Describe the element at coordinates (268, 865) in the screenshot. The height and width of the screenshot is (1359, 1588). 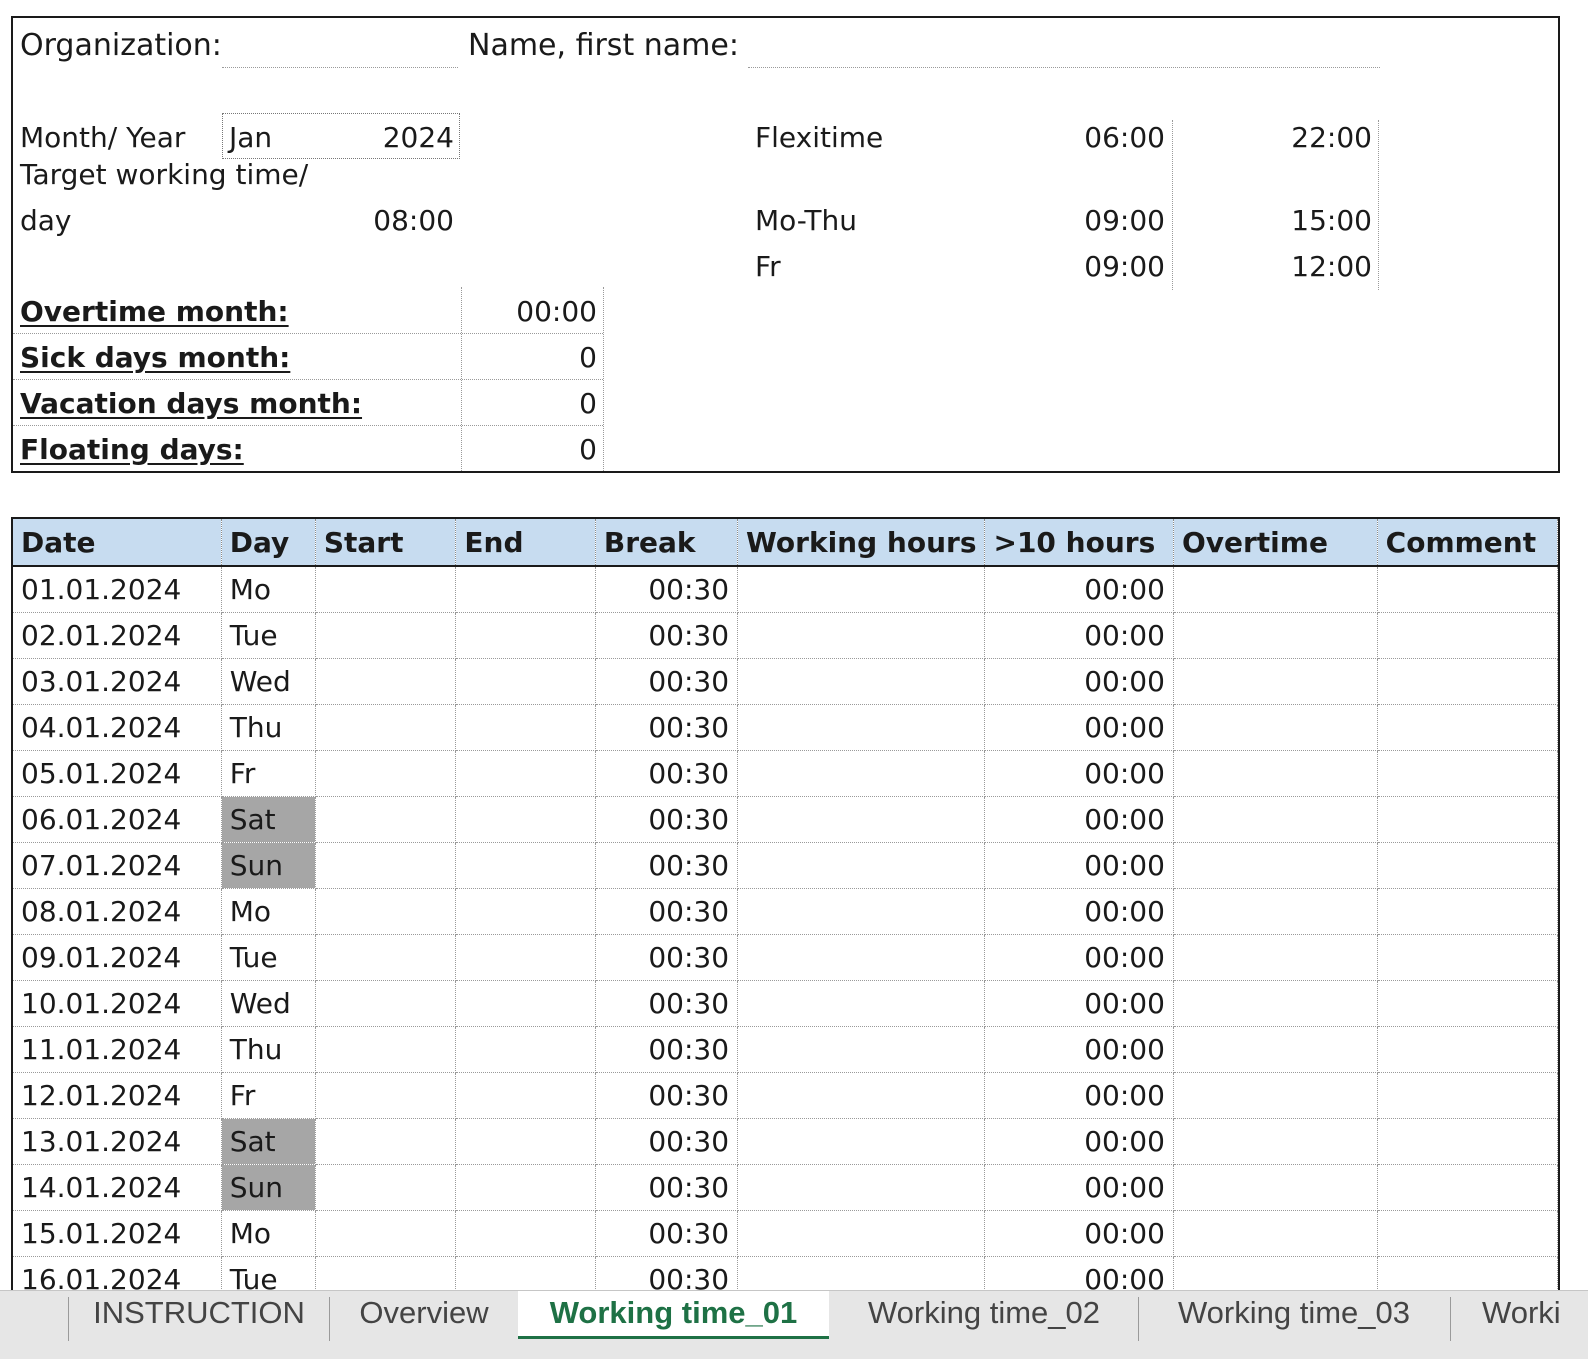
I see `day-cell: Sun` at that location.